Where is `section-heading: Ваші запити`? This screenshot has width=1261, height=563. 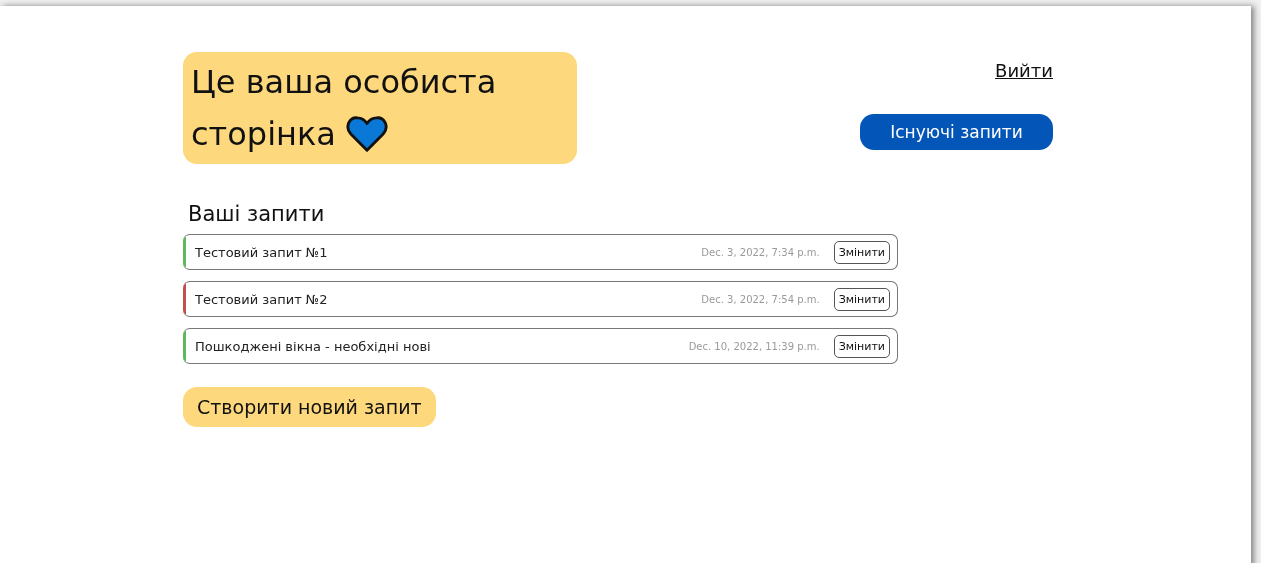
section-heading: Ваші запити is located at coordinates (257, 214).